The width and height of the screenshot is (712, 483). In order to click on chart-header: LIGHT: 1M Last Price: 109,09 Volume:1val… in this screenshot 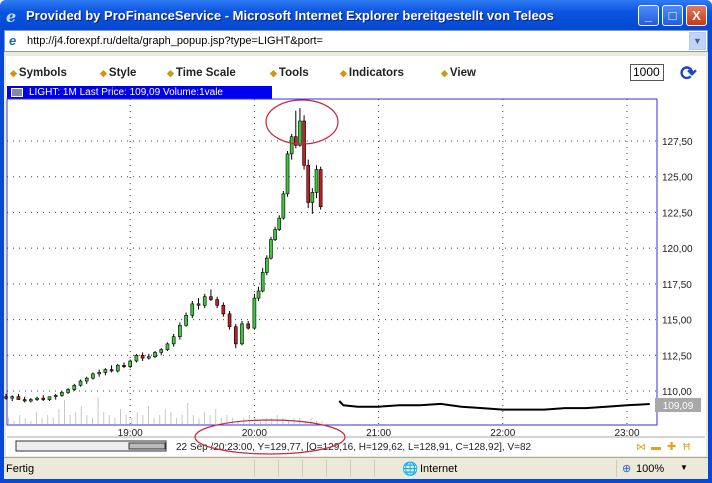, I will do `click(139, 92)`.